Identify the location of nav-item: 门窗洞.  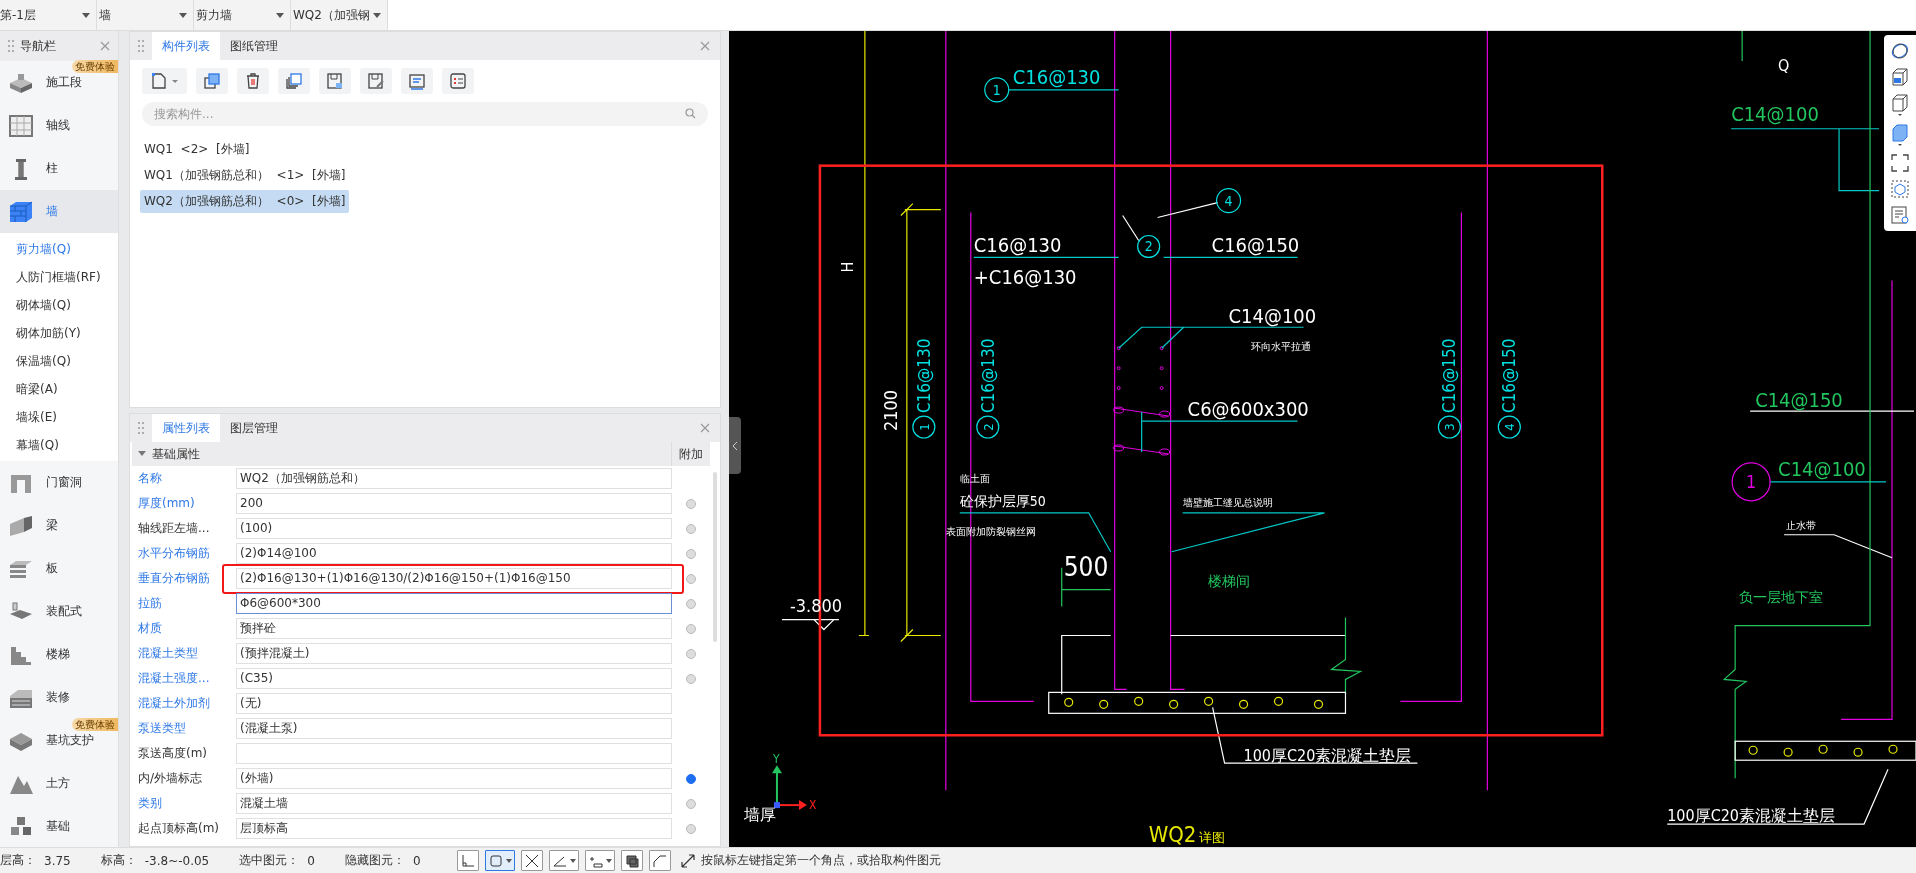
(59, 482).